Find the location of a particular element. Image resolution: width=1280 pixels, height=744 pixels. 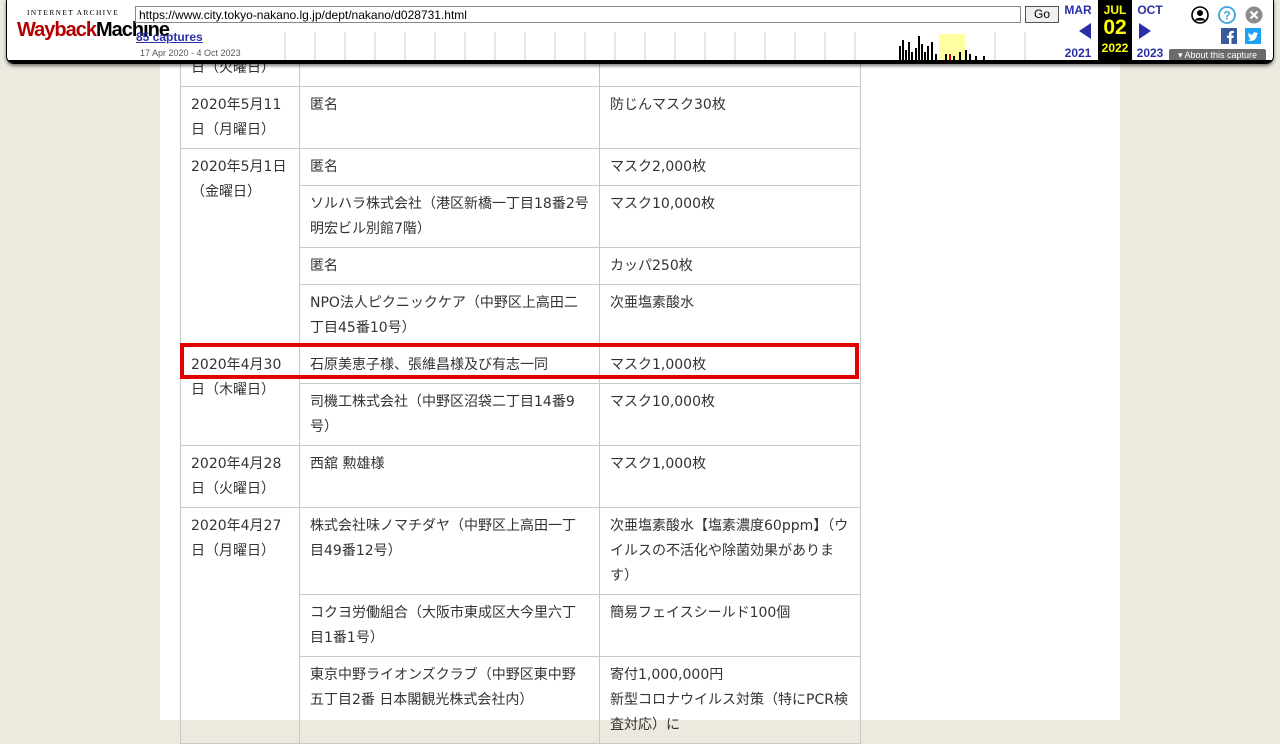

date-cell: 2020年4月28日（火曜日） is located at coordinates (240, 476).